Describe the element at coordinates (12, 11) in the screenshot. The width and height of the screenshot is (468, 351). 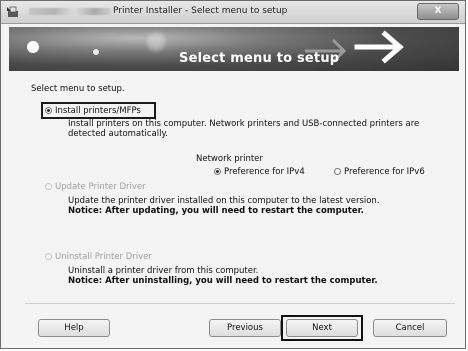
I see `installer-app-icon` at that location.